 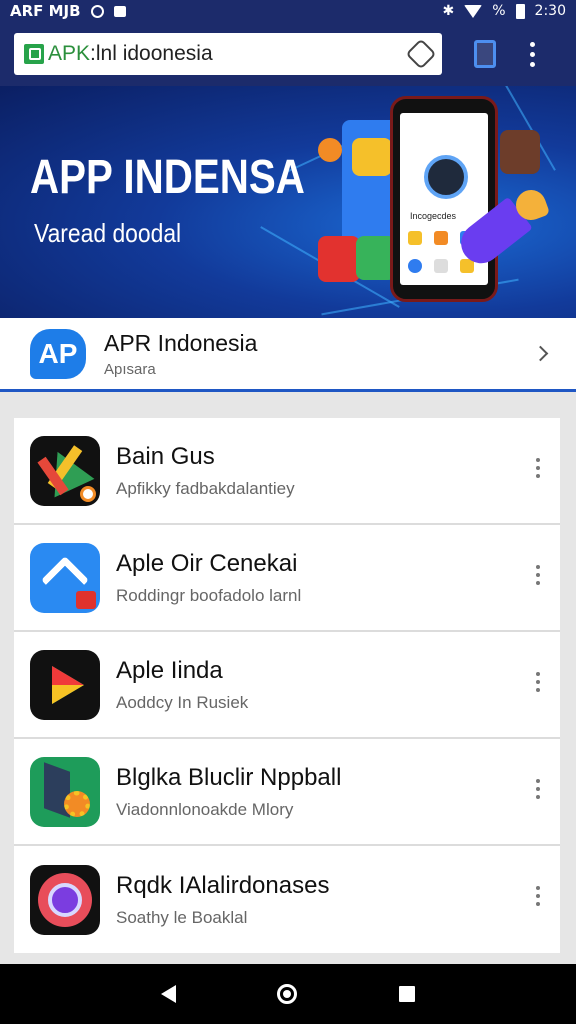 I want to click on sync-icon, so click(x=97, y=11).